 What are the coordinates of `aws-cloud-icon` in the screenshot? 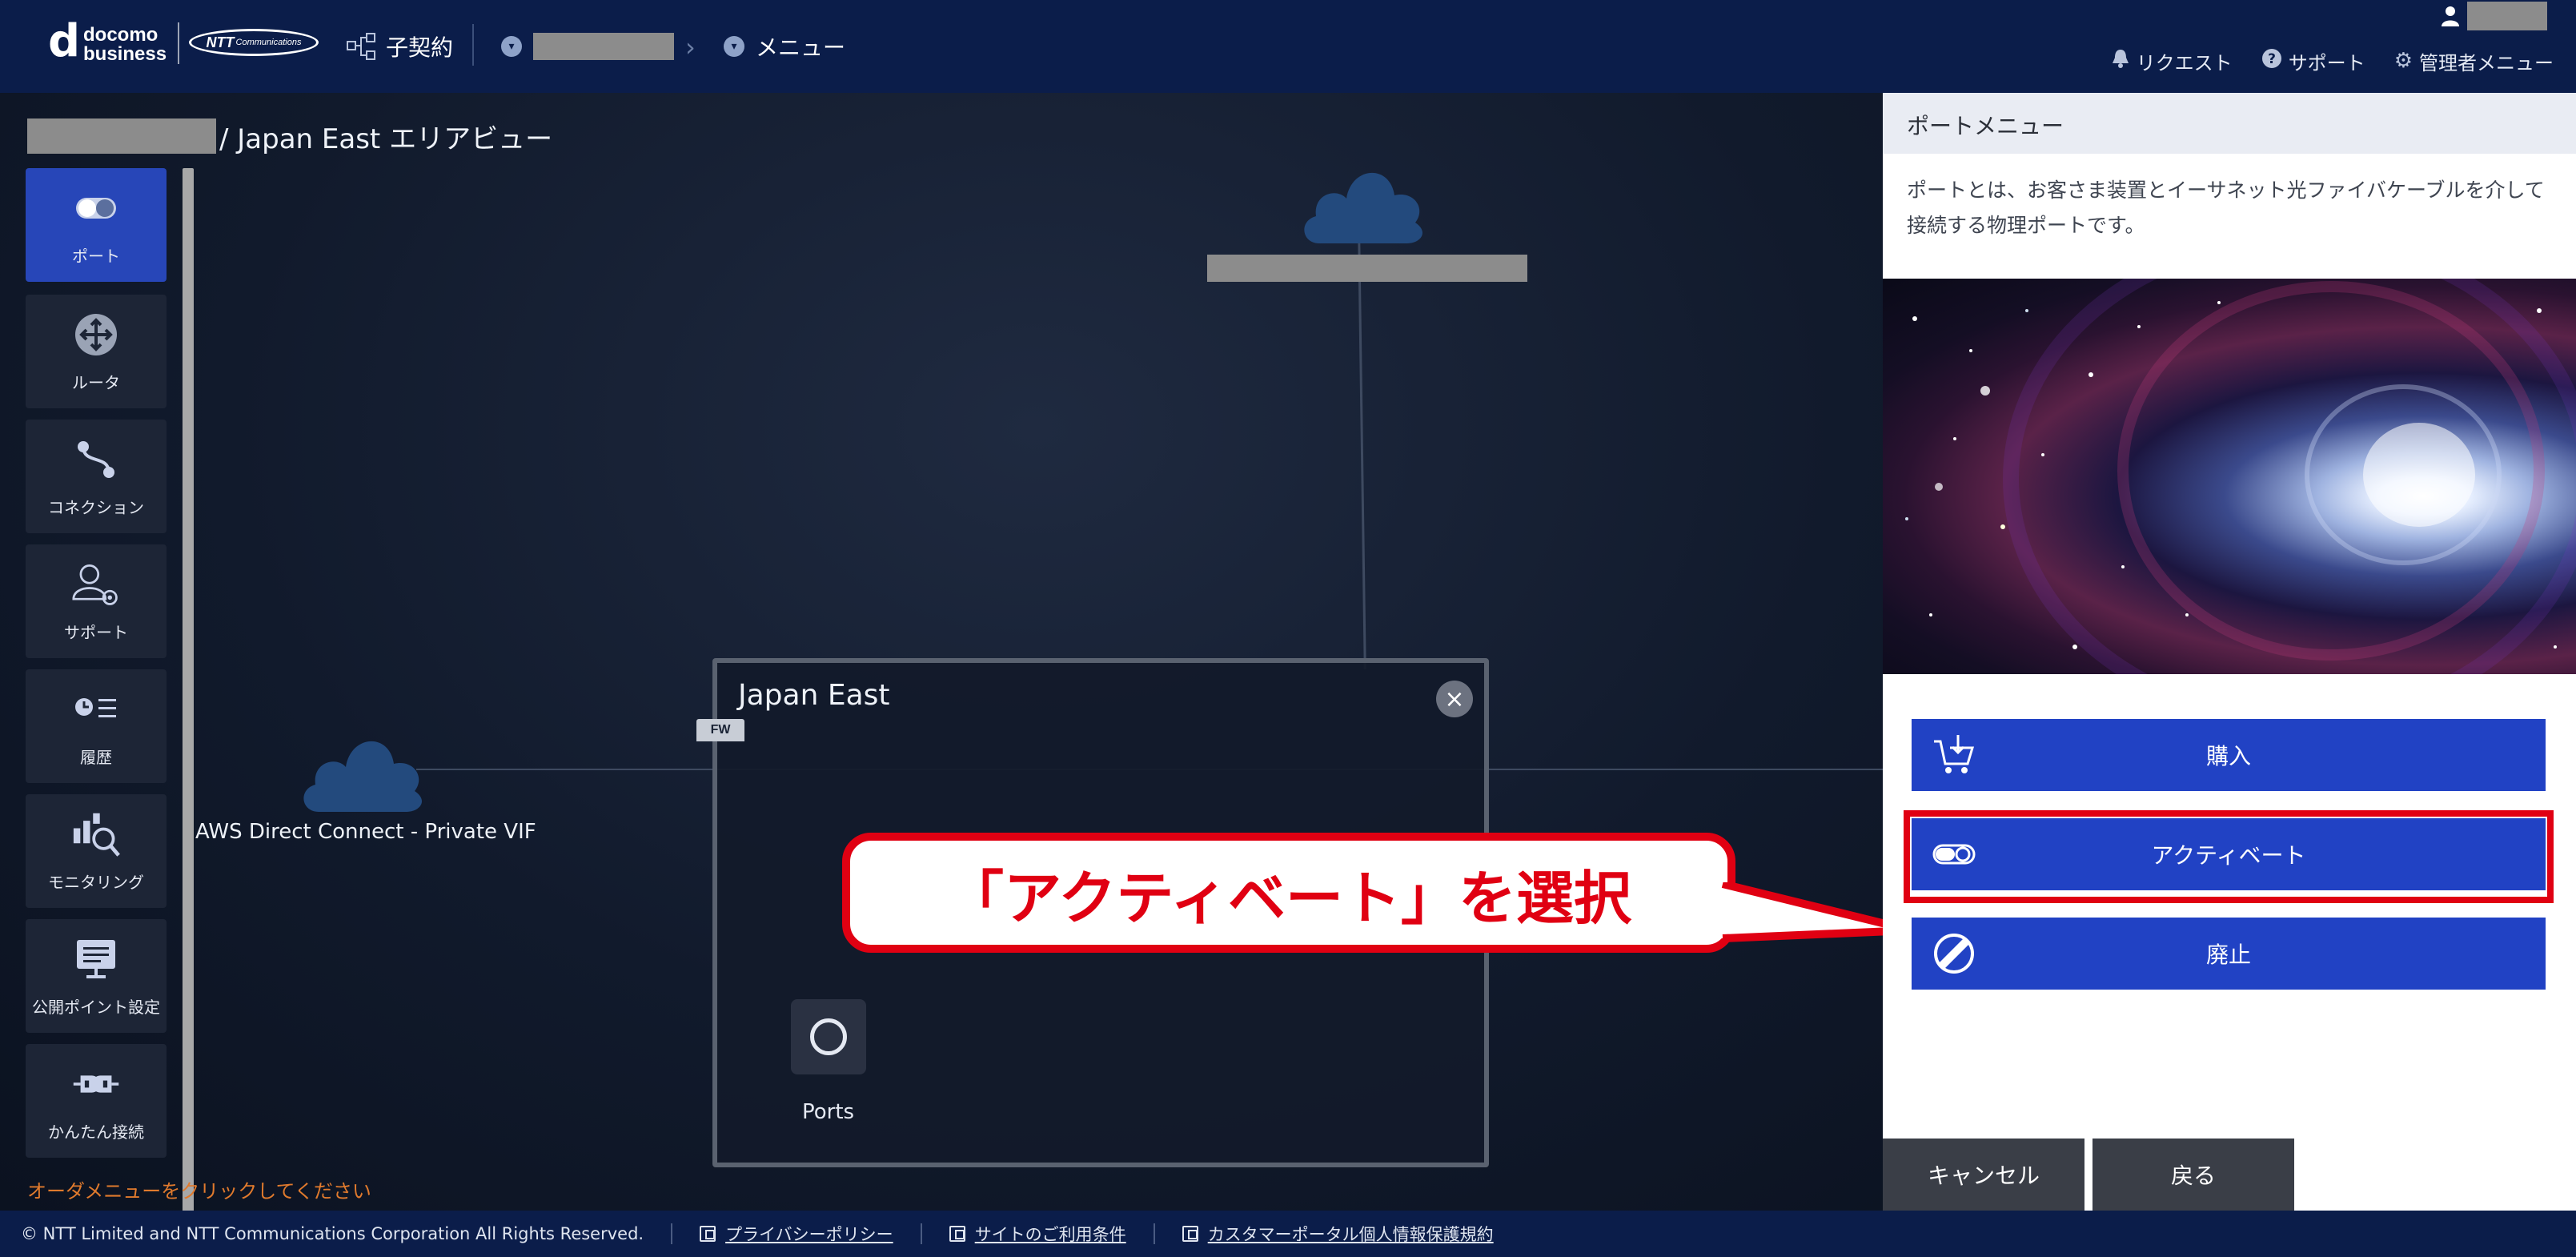 It's located at (361, 771).